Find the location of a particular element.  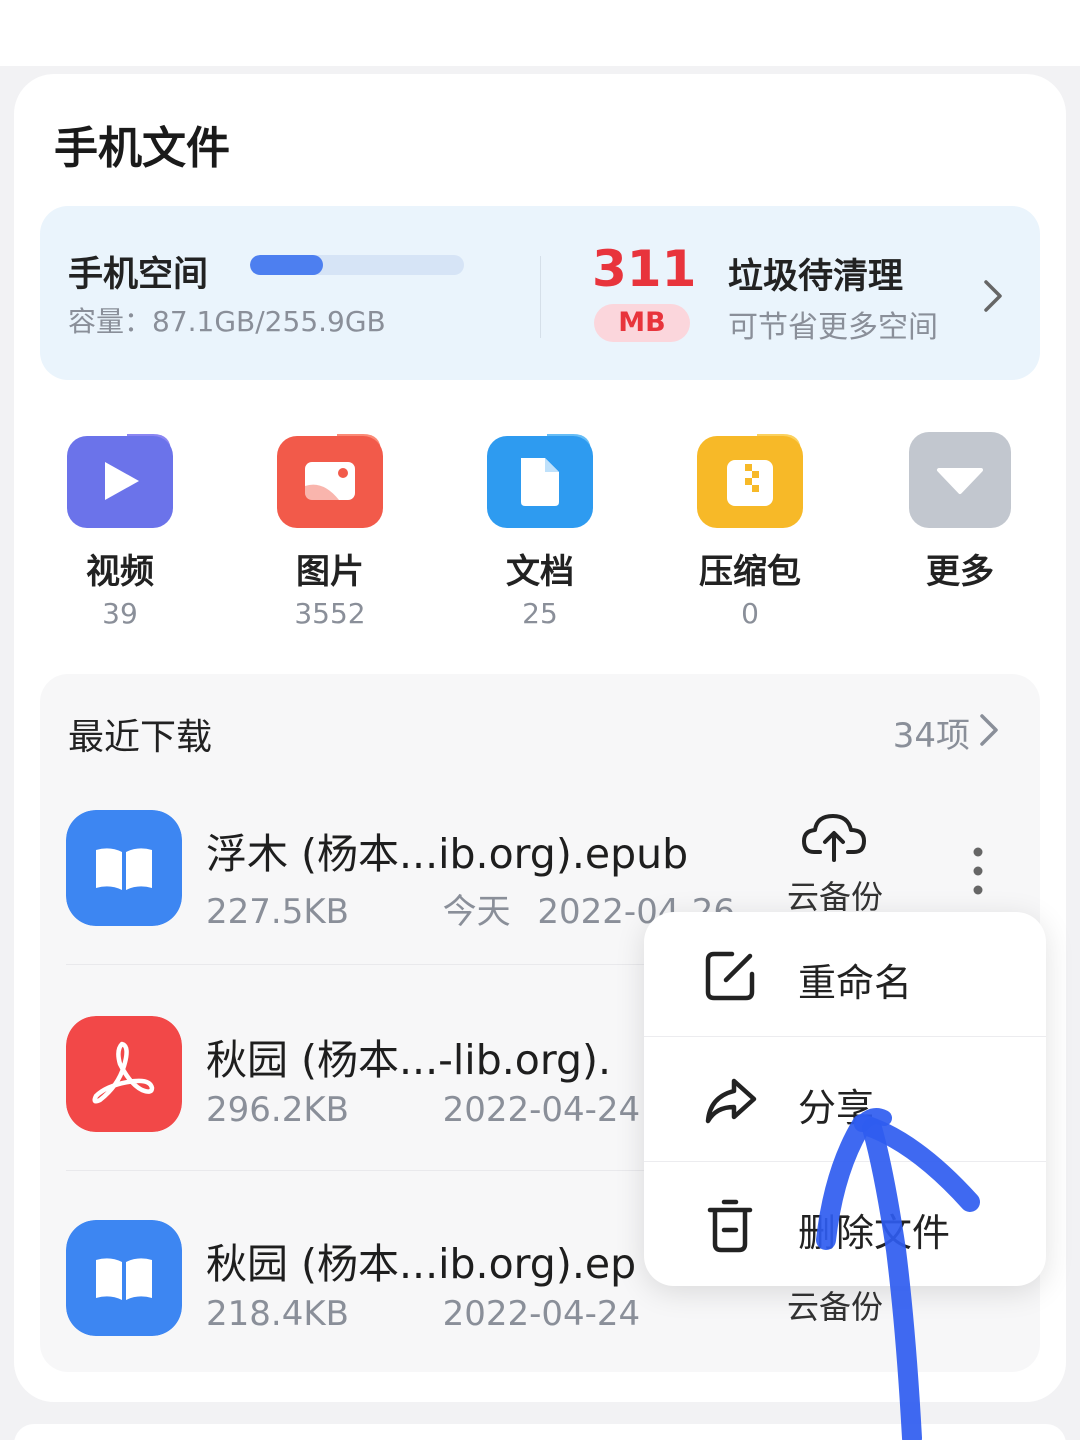

category-count: 3552 is located at coordinates (330, 613).